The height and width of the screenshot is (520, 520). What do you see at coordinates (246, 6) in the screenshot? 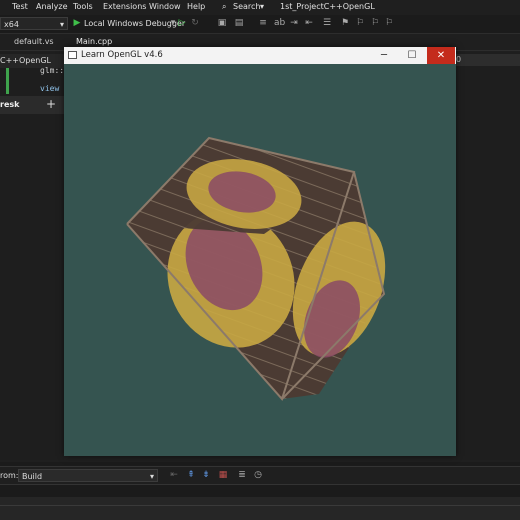
I see `search-button: Search` at bounding box center [246, 6].